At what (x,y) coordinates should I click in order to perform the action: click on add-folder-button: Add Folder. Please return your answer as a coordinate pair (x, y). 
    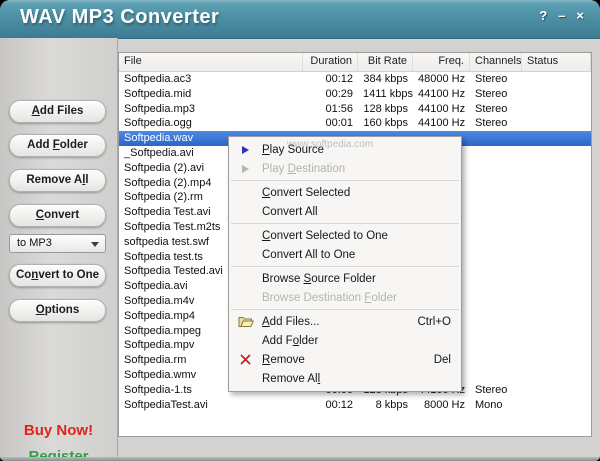
    Looking at the image, I should click on (57, 145).